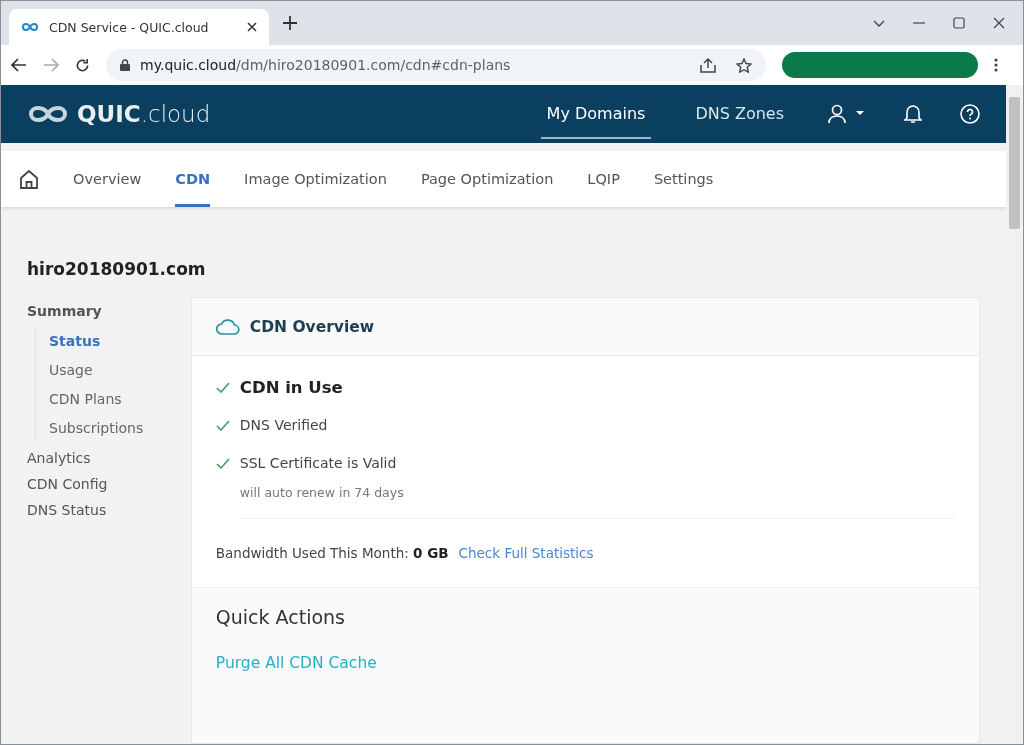  I want to click on infinity-icon, so click(30, 27).